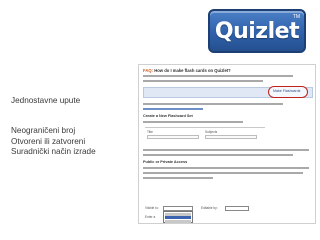 The width and height of the screenshot is (320, 240). I want to click on editable-by-label: Editable by:, so click(209, 208).